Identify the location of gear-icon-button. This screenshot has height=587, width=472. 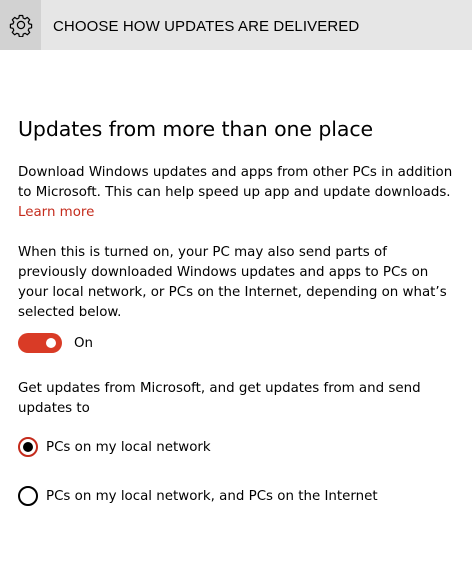
(20, 25).